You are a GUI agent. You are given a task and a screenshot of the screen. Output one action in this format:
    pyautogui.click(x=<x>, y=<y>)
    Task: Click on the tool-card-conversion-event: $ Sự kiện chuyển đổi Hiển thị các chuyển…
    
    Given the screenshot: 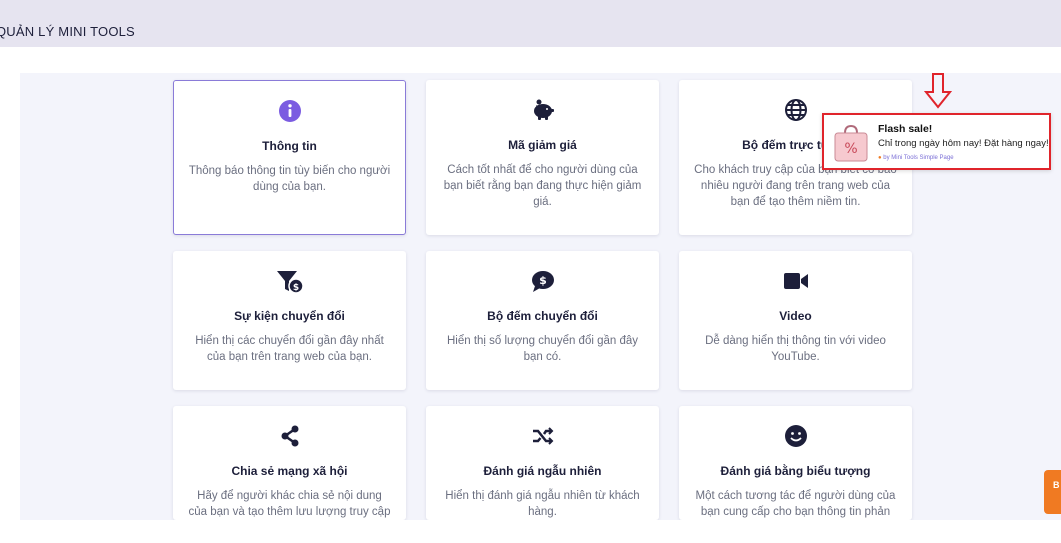 What is the action you would take?
    pyautogui.click(x=289, y=320)
    